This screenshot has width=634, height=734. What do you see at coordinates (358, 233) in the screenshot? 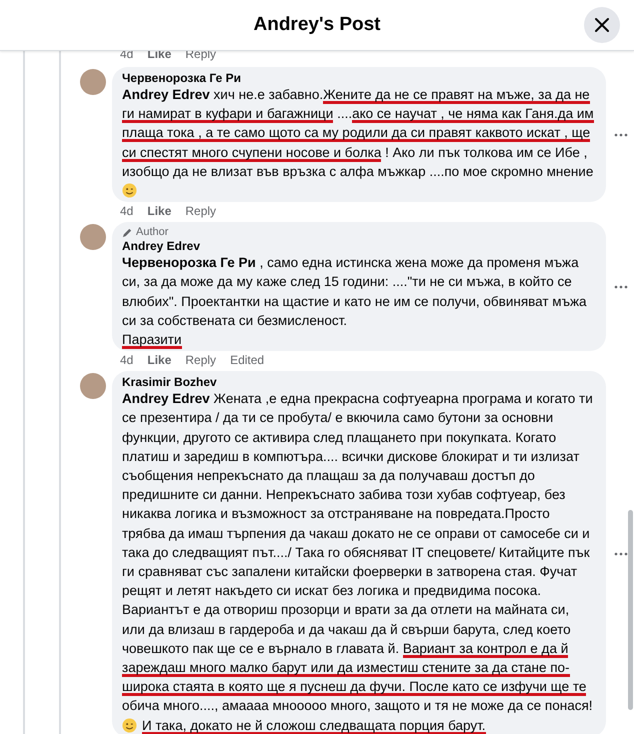
I see `author-badge: Author` at bounding box center [358, 233].